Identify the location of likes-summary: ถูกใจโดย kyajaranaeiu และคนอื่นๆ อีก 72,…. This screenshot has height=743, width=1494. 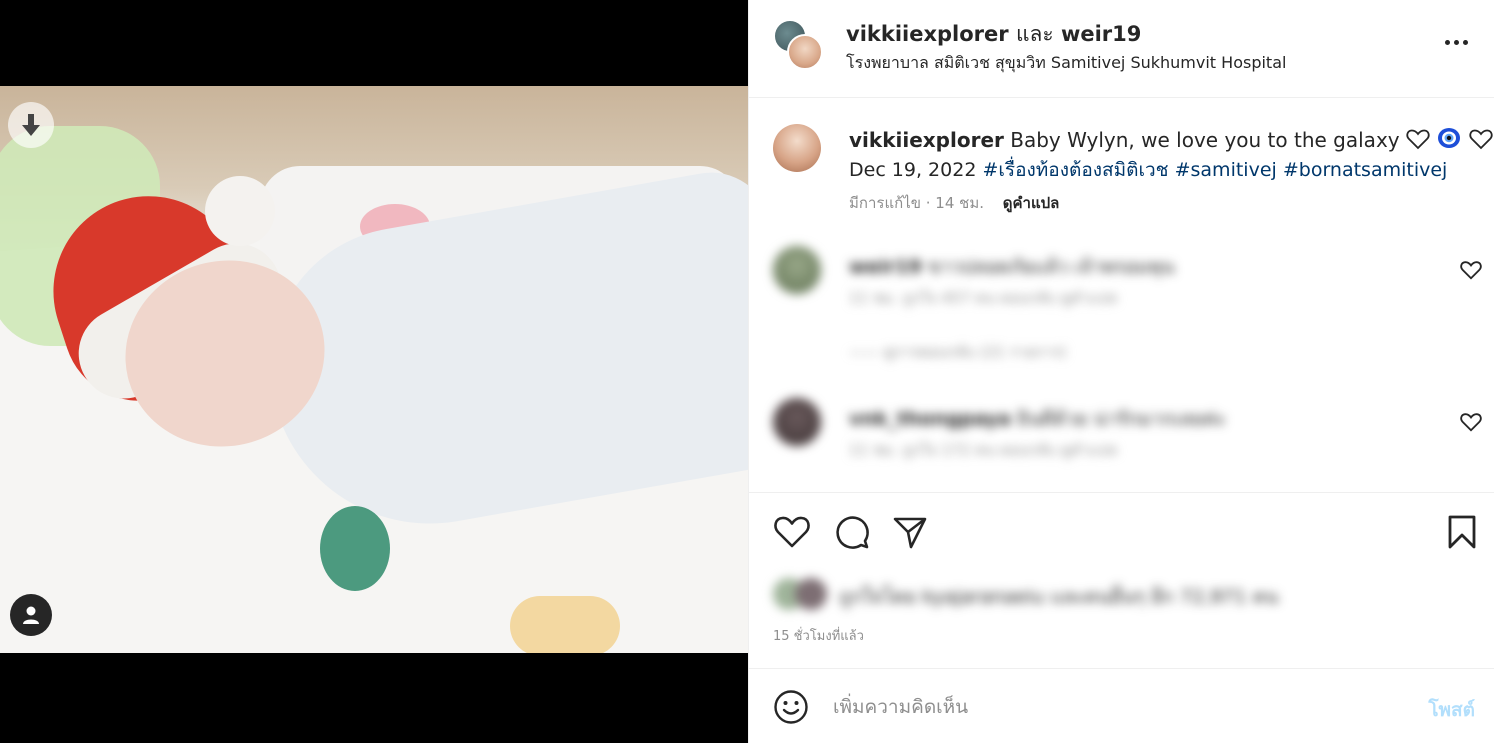
(1083, 594).